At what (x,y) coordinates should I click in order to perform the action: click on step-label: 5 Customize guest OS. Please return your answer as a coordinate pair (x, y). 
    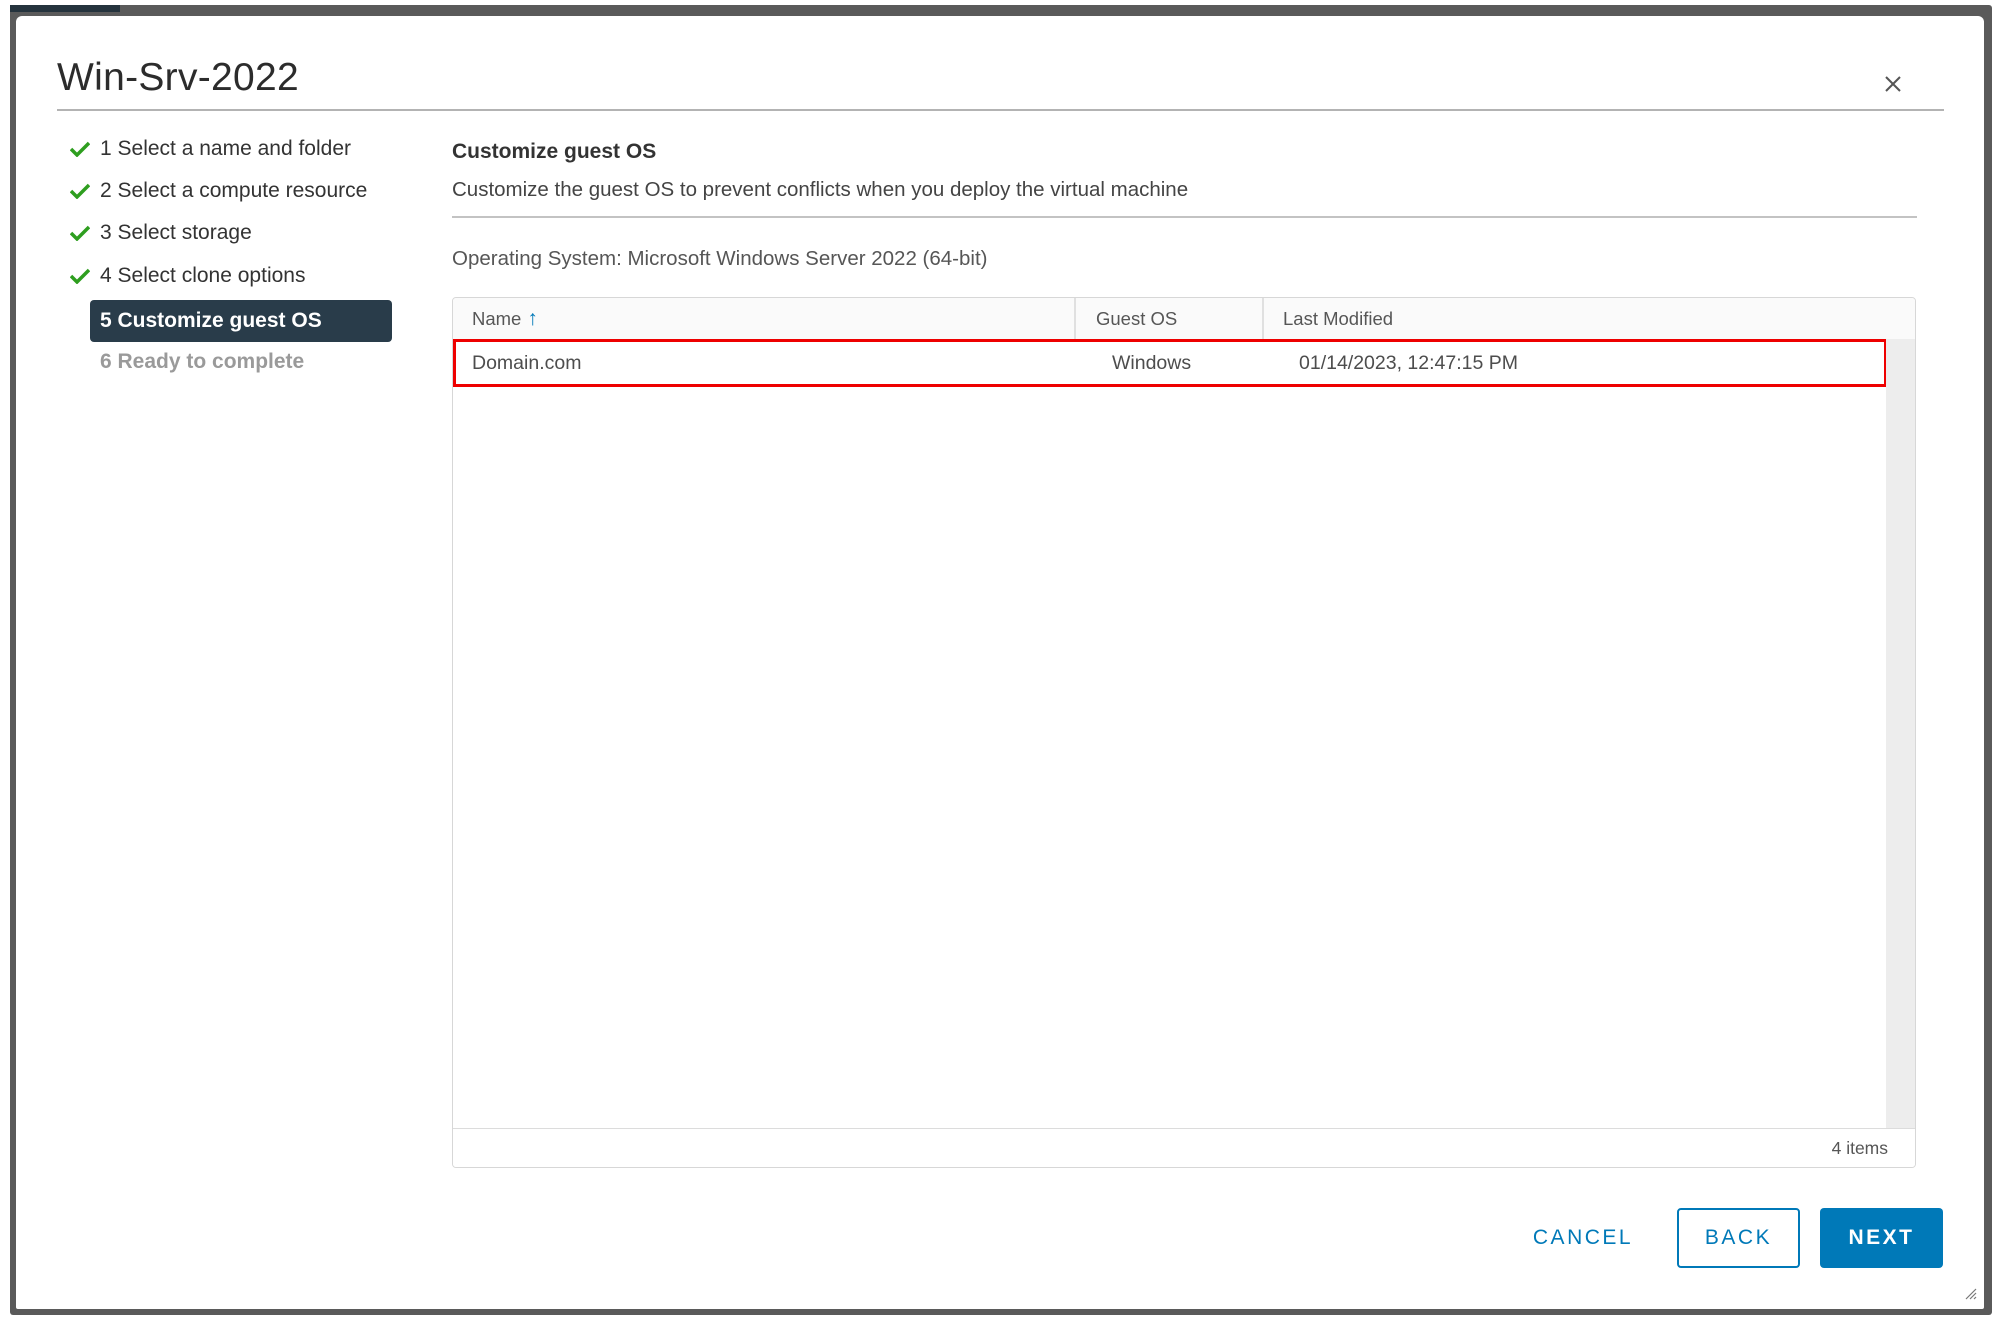
    Looking at the image, I should click on (241, 321).